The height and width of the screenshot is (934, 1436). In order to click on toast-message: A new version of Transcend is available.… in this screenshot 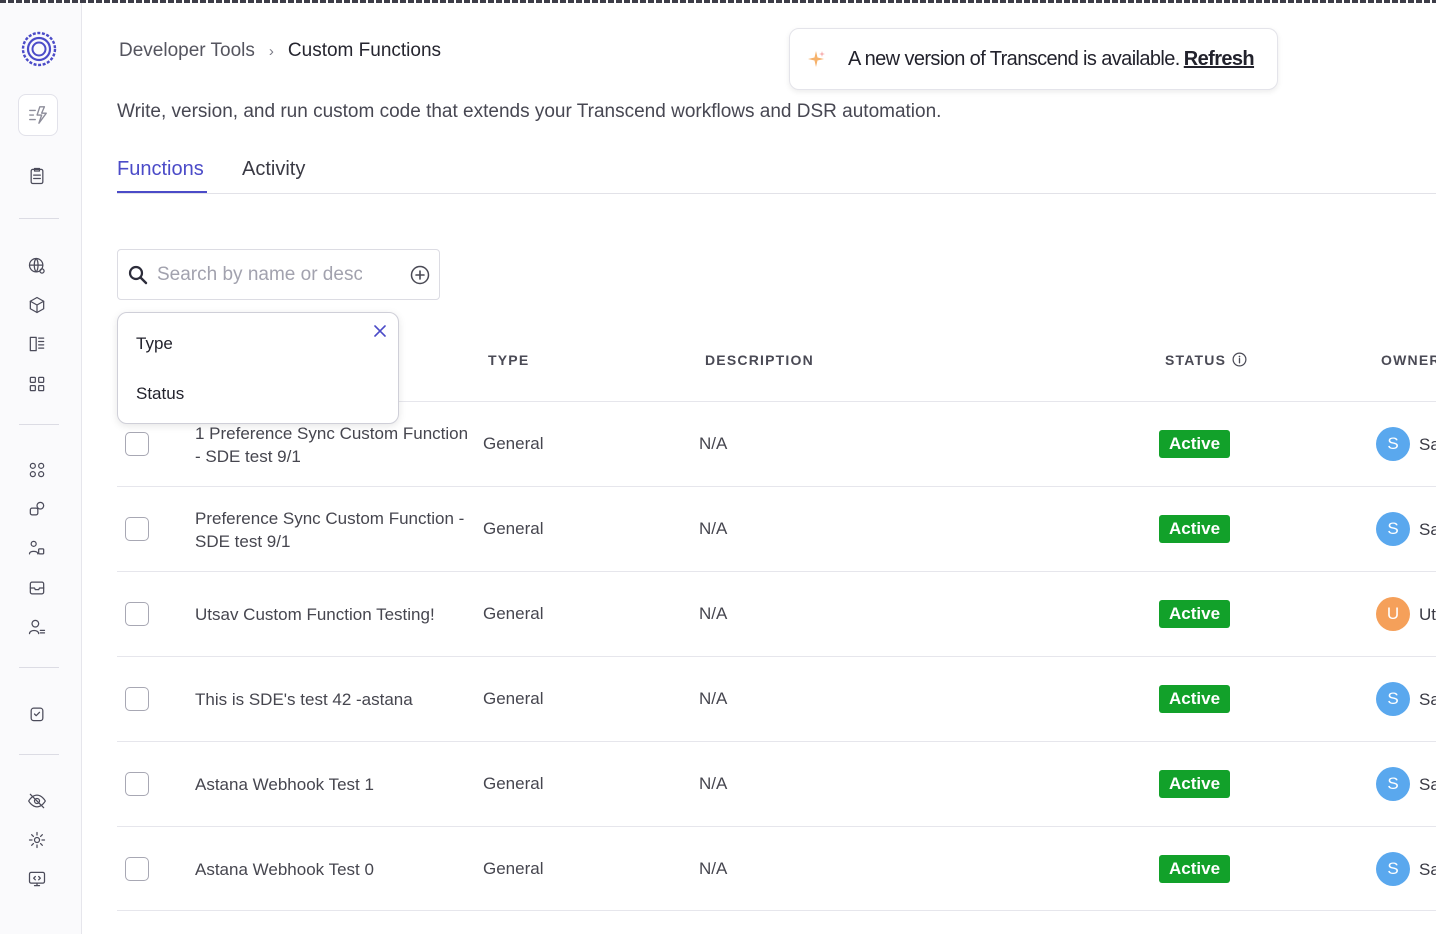, I will do `click(1051, 59)`.